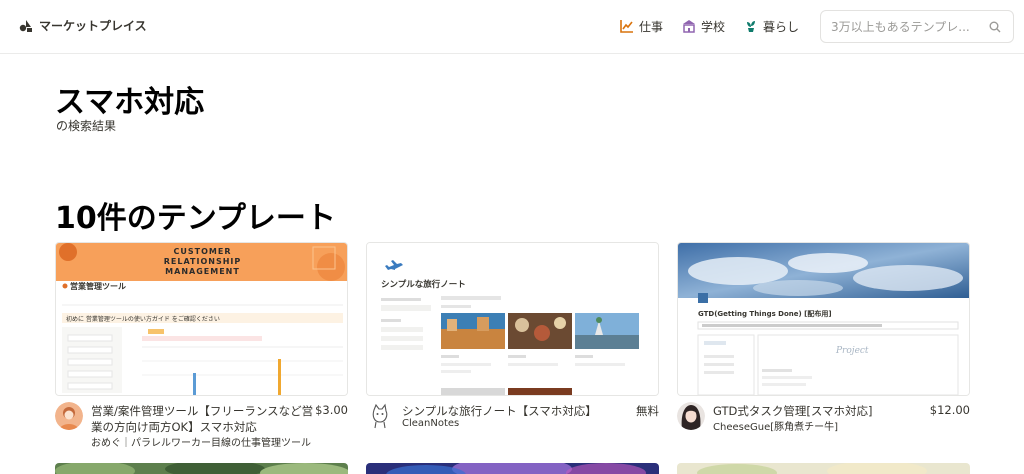 The image size is (1024, 474). I want to click on travel-heading: シンプルな旅行ノート, so click(423, 284).